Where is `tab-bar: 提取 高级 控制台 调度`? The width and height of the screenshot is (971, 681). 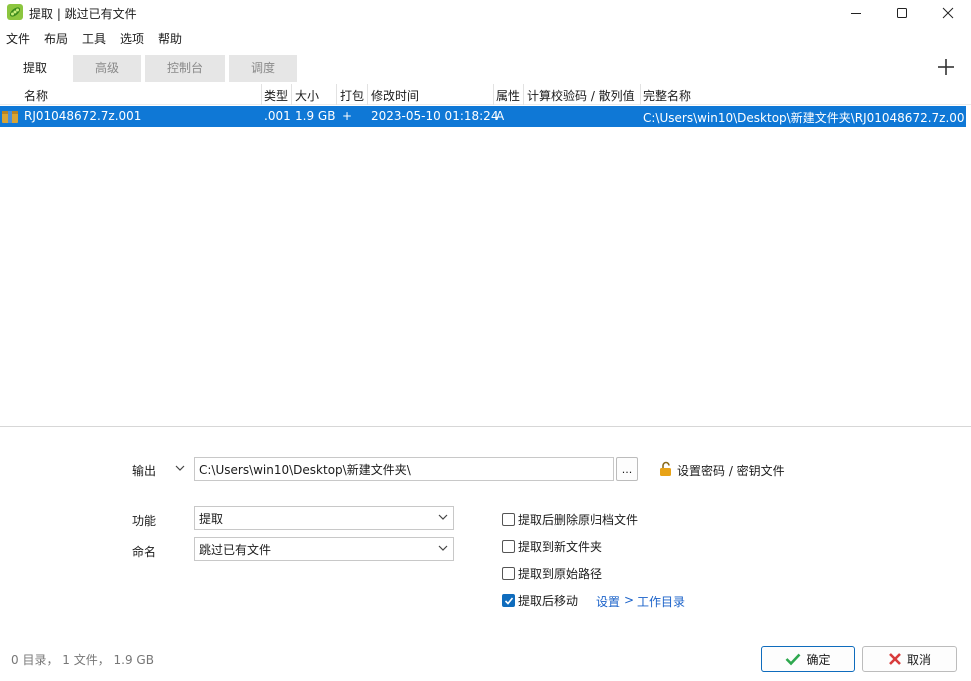
tab-bar: 提取 高级 控制台 调度 is located at coordinates (485, 68).